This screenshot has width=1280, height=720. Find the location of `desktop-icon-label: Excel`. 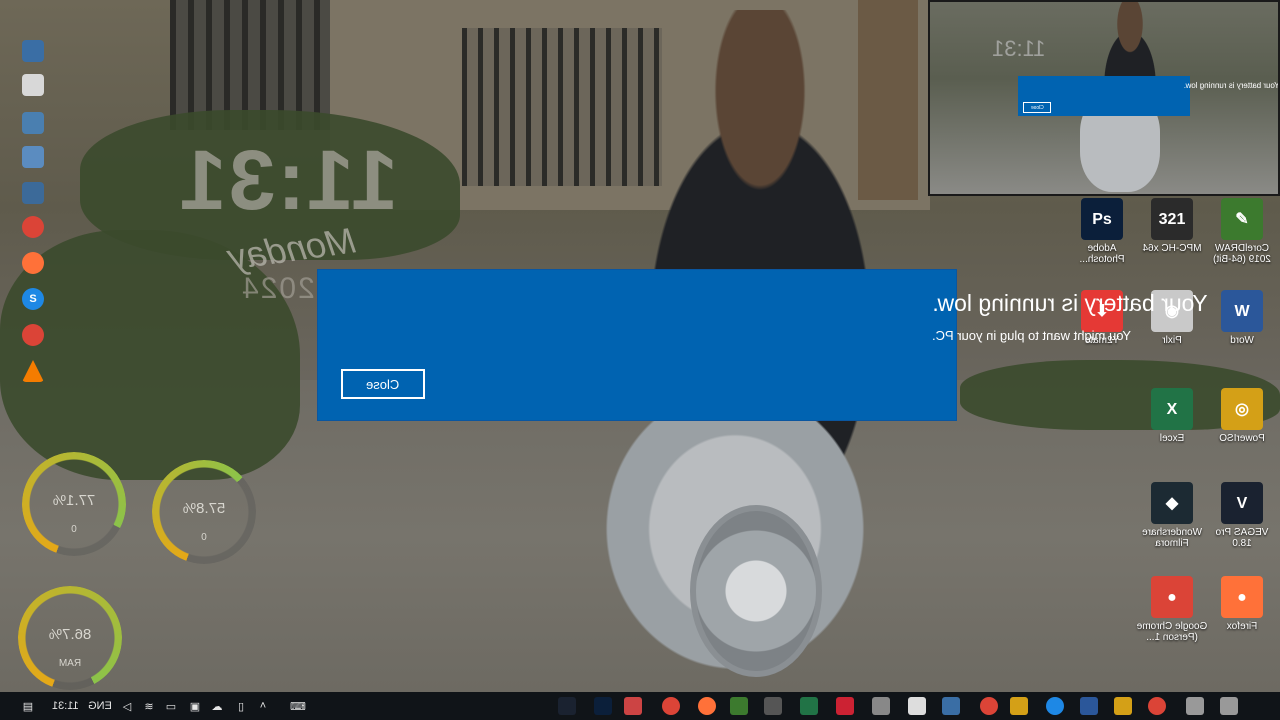

desktop-icon-label: Excel is located at coordinates (1172, 438).